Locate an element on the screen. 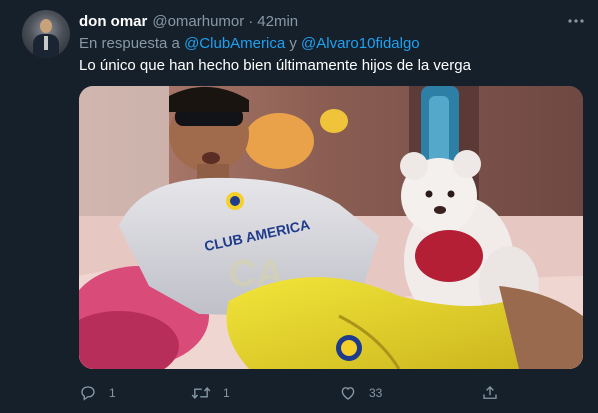 Image resolution: width=598 pixels, height=413 pixels. heart-icon is located at coordinates (348, 393).